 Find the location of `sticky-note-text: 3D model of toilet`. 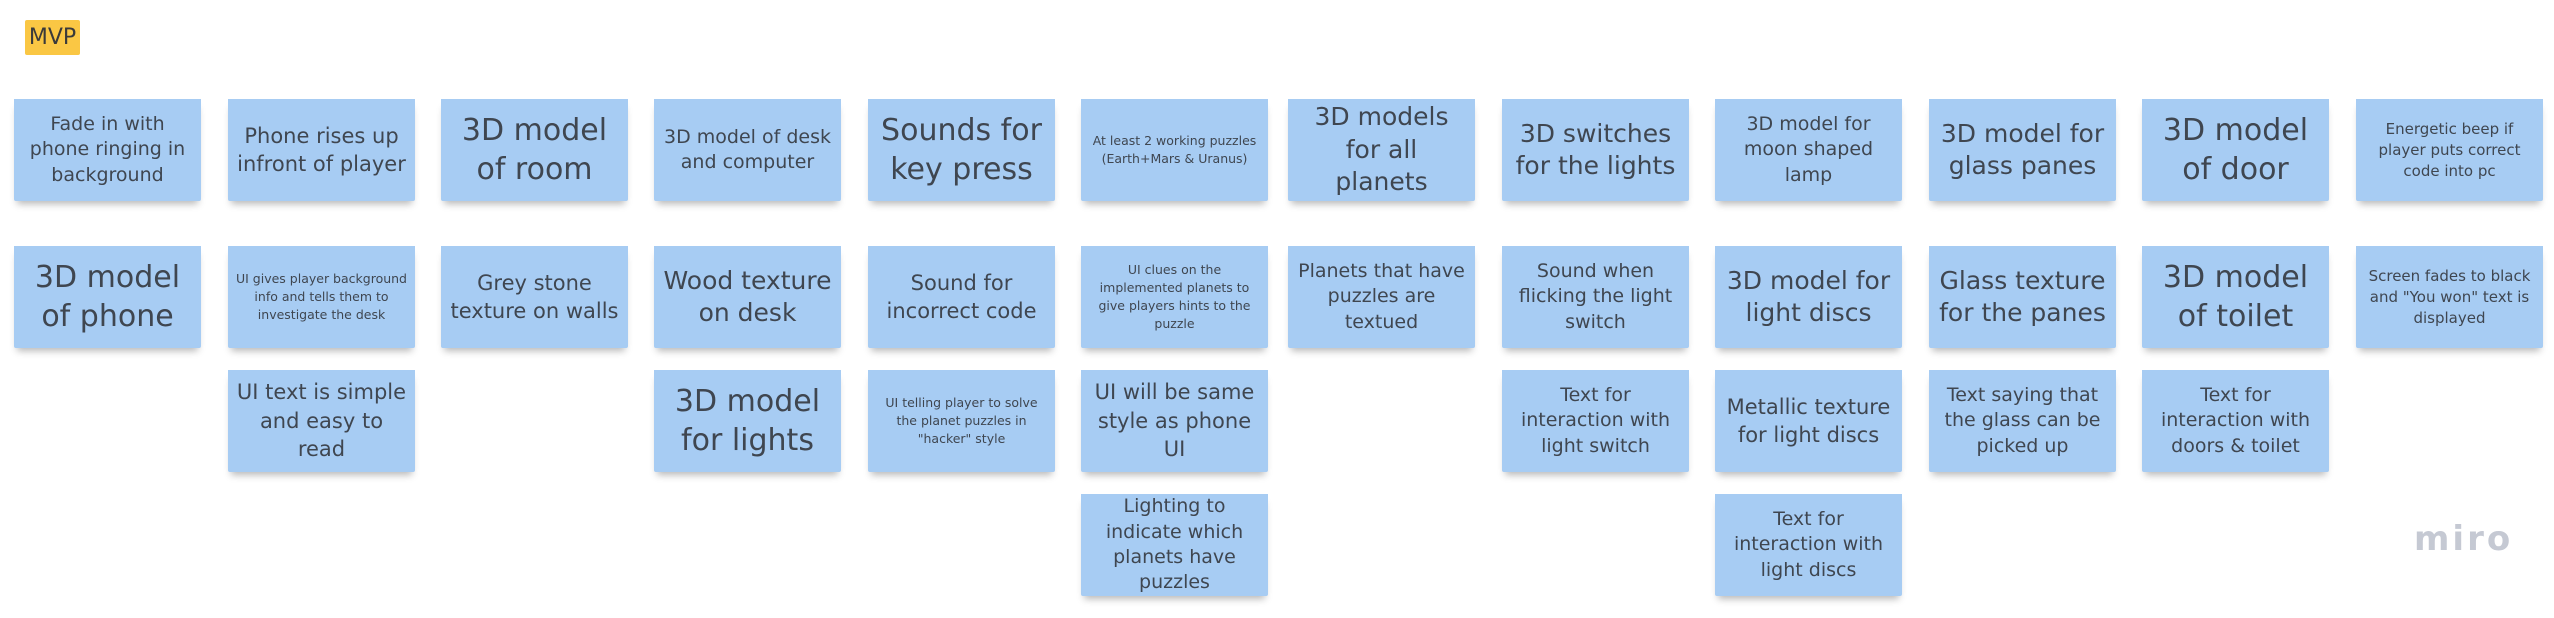

sticky-note-text: 3D model of toilet is located at coordinates (2235, 297).